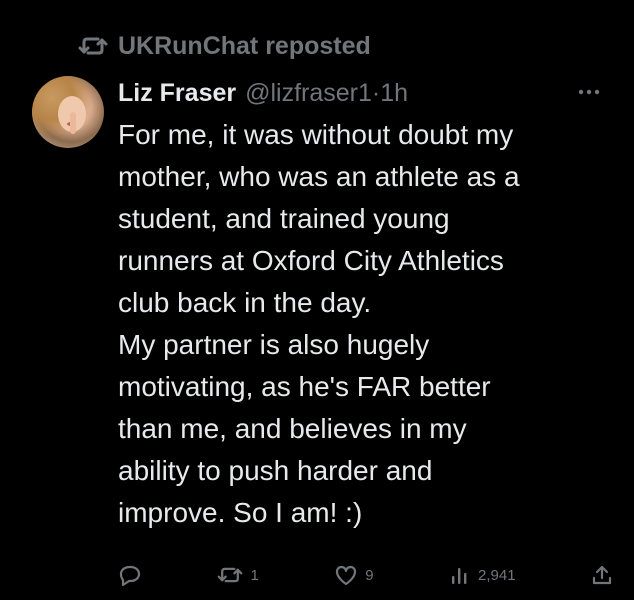 This screenshot has height=600, width=634. I want to click on post-line: motivating, as he's FAR better, so click(304, 386).